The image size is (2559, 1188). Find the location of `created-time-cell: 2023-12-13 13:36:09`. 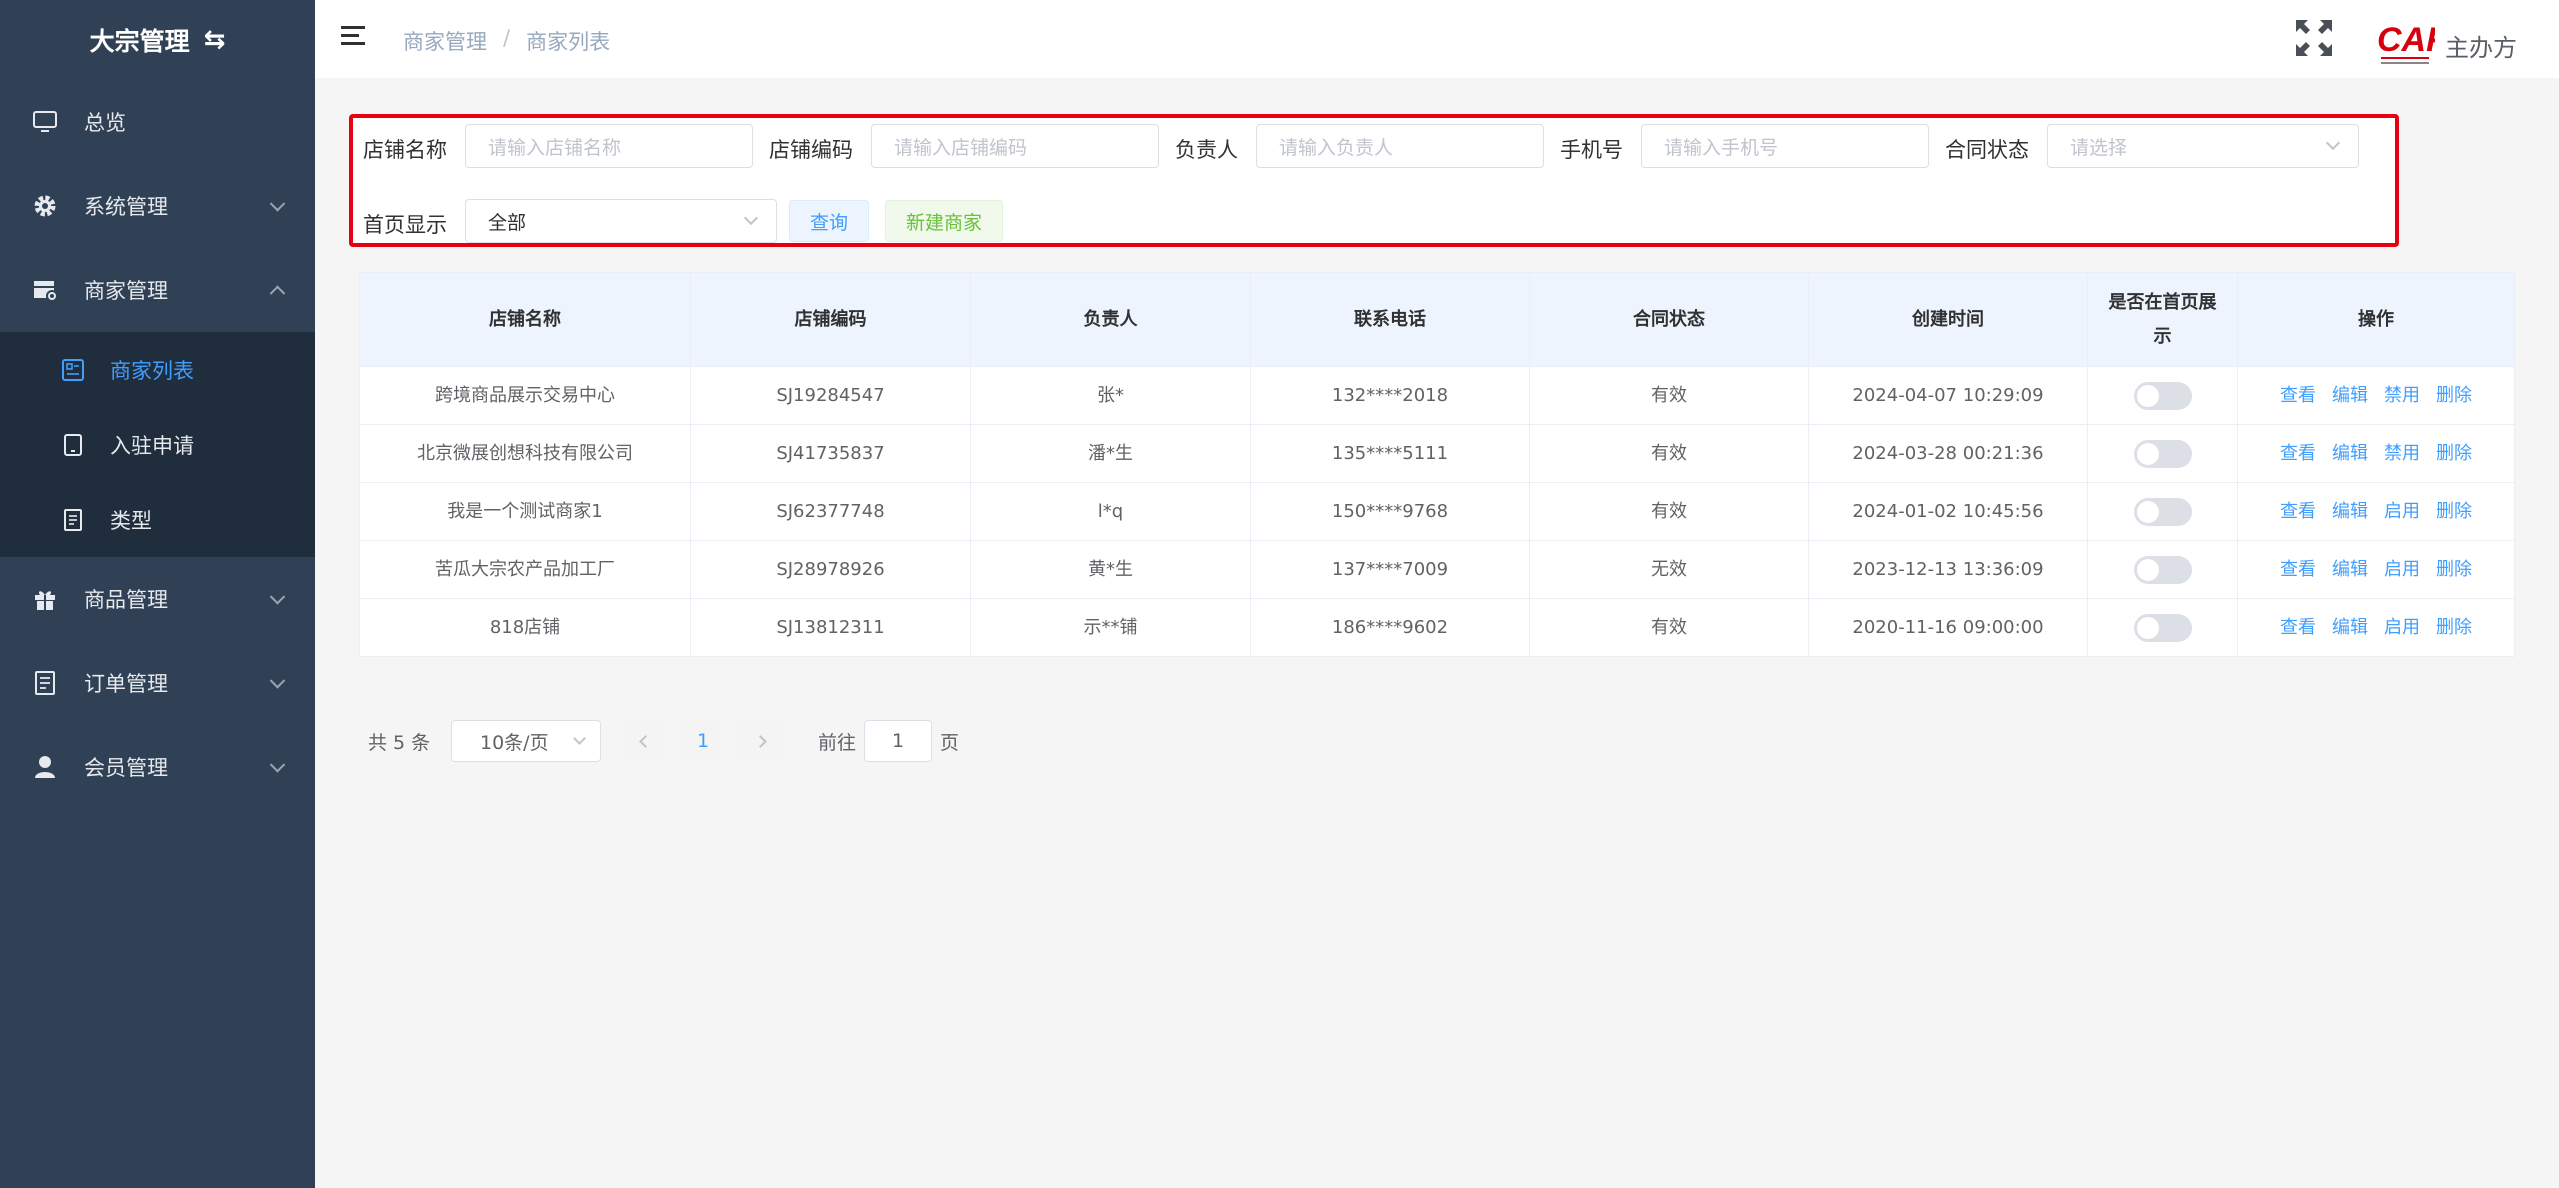

created-time-cell: 2023-12-13 13:36:09 is located at coordinates (1948, 569).